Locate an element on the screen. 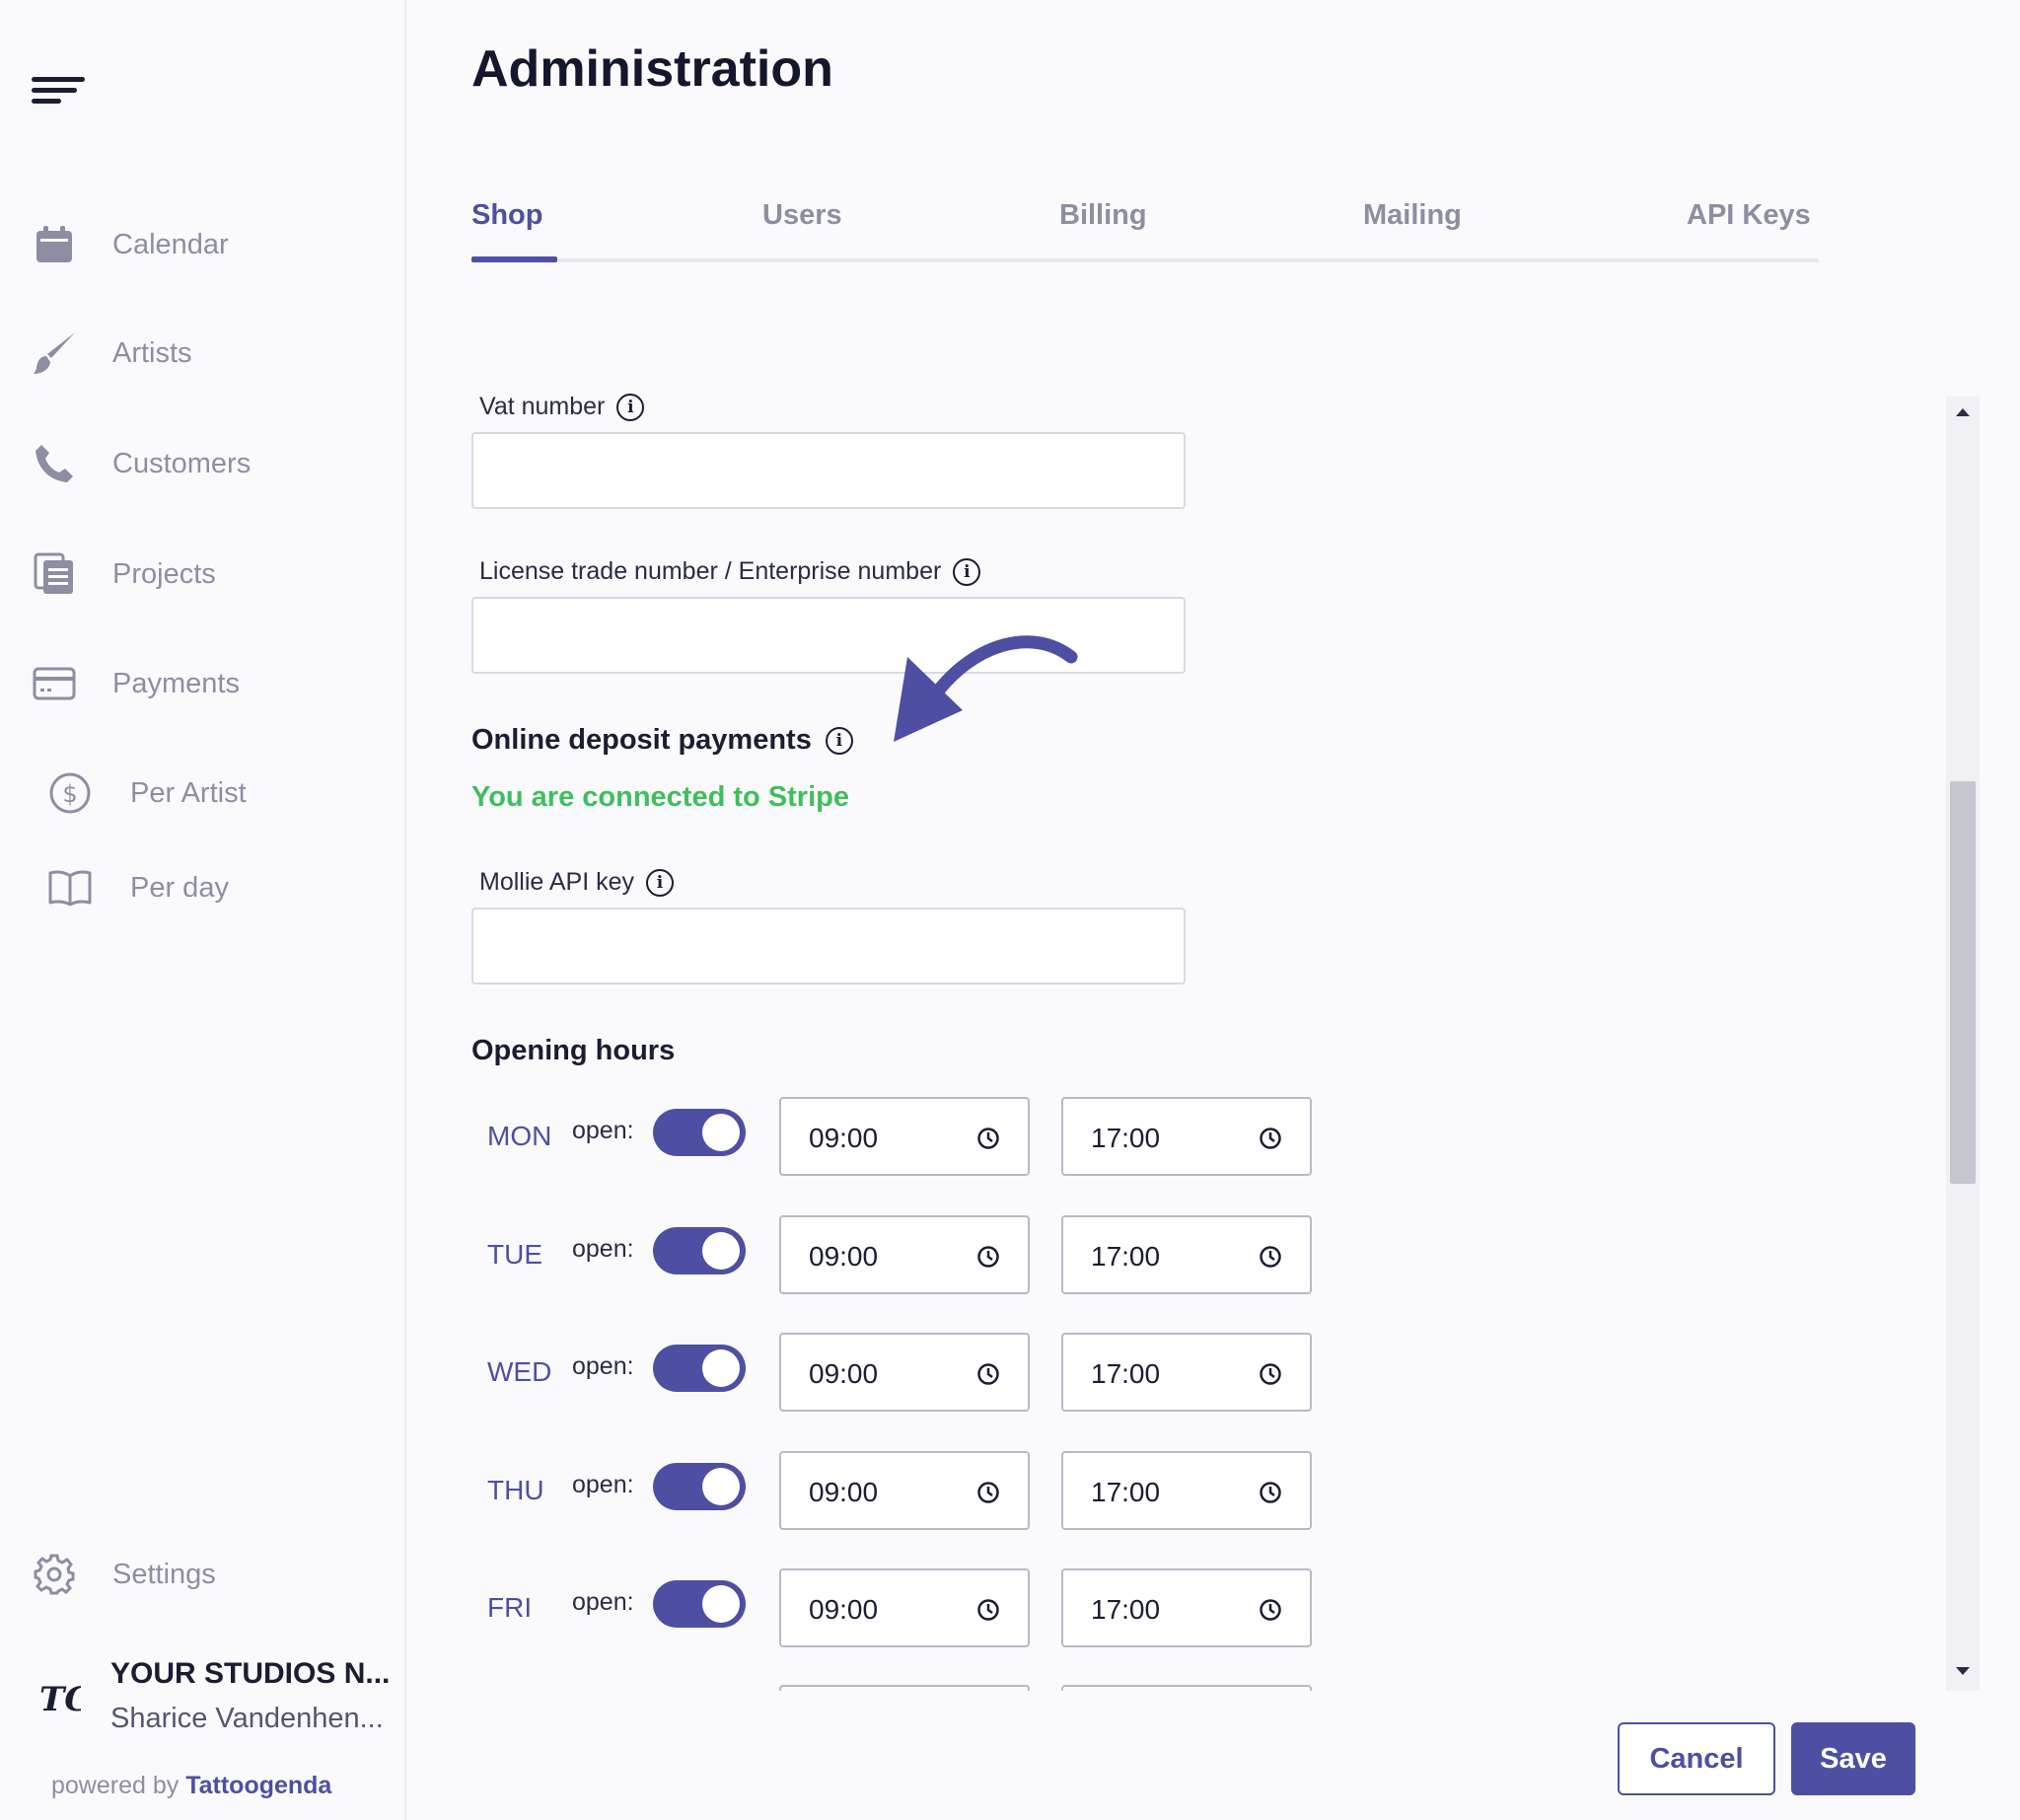 The height and width of the screenshot is (1820, 2020). sidebar-item-per-day: Per day is located at coordinates (138, 887).